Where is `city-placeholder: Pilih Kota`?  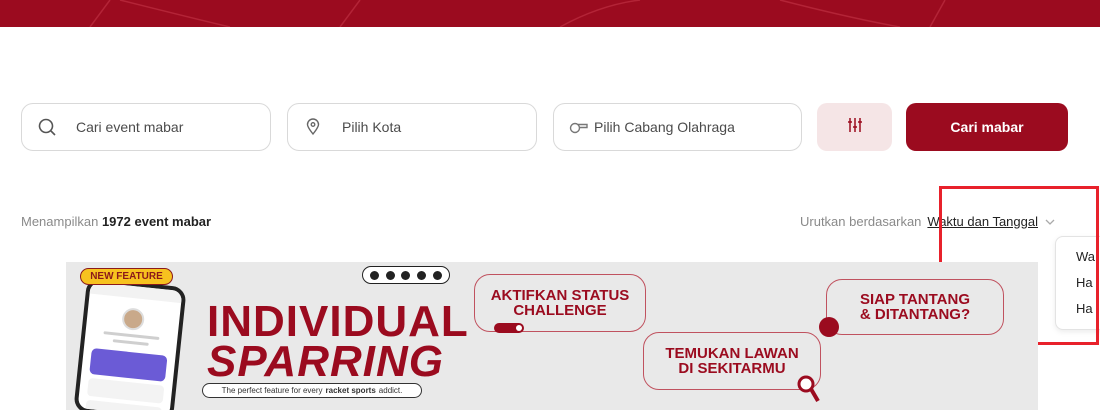 city-placeholder: Pilih Kota is located at coordinates (372, 127).